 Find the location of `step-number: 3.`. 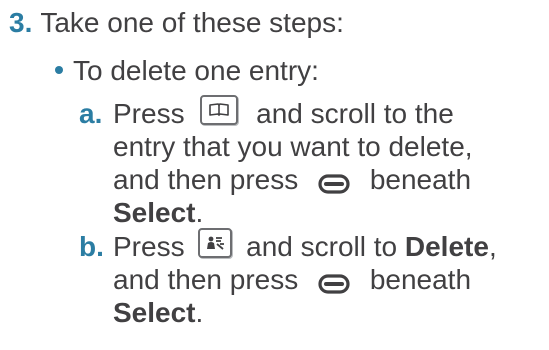

step-number: 3. is located at coordinates (21, 22).